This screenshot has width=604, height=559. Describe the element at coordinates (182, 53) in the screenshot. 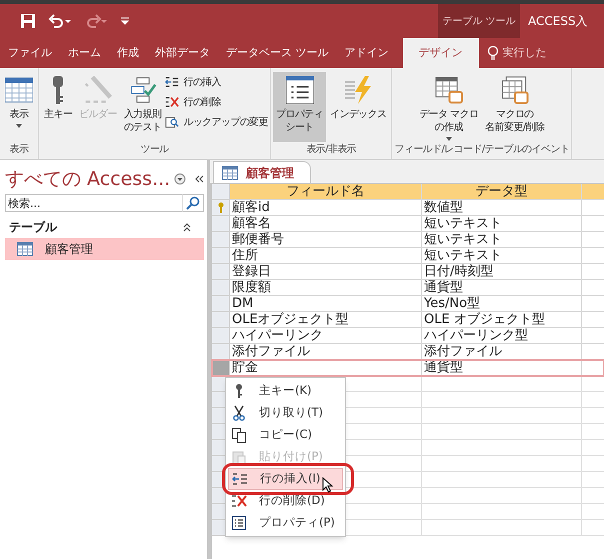

I see `ribbon-tab: 外部データ` at that location.